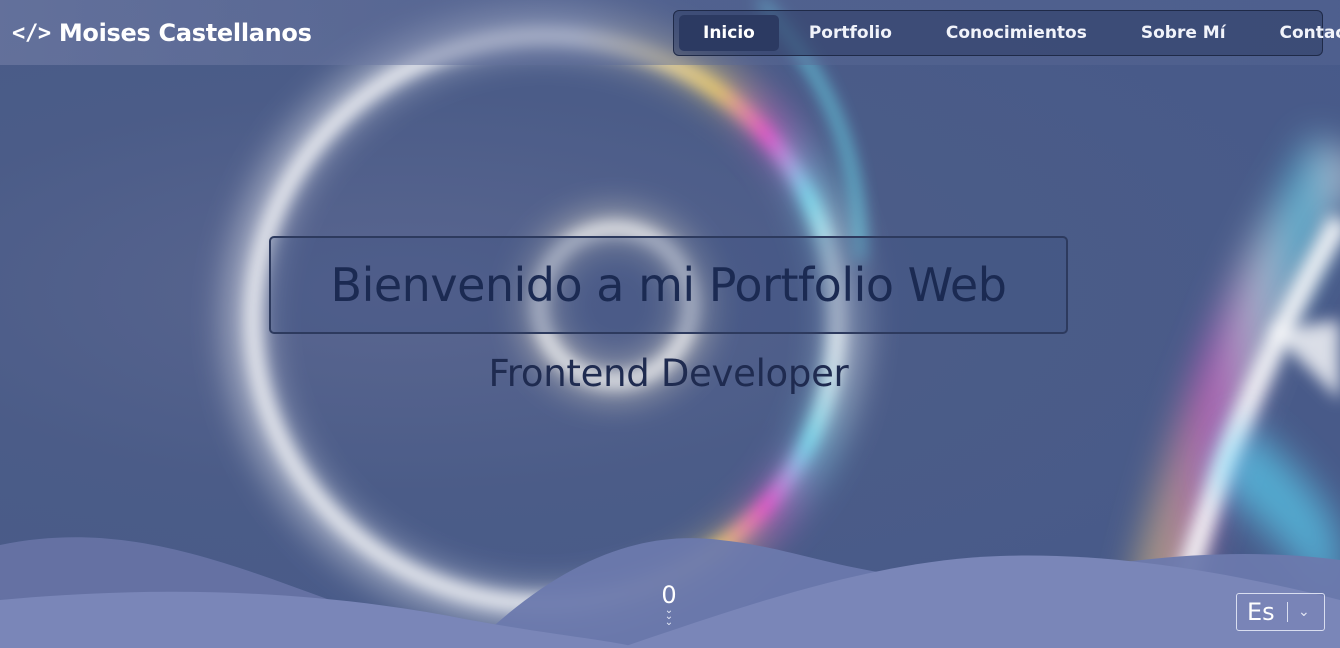 The height and width of the screenshot is (648, 1340). Describe the element at coordinates (669, 616) in the screenshot. I see `chevrons-down-icon: ⌄ ⌄ ⌄` at that location.